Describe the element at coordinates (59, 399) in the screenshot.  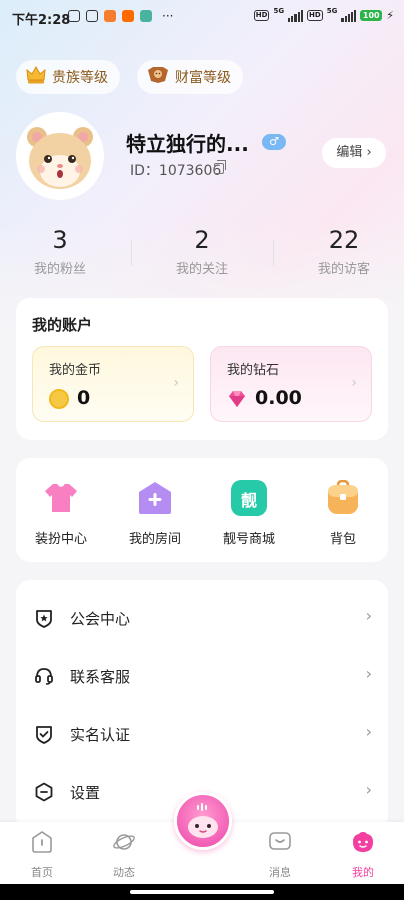
I see `coin-icon` at that location.